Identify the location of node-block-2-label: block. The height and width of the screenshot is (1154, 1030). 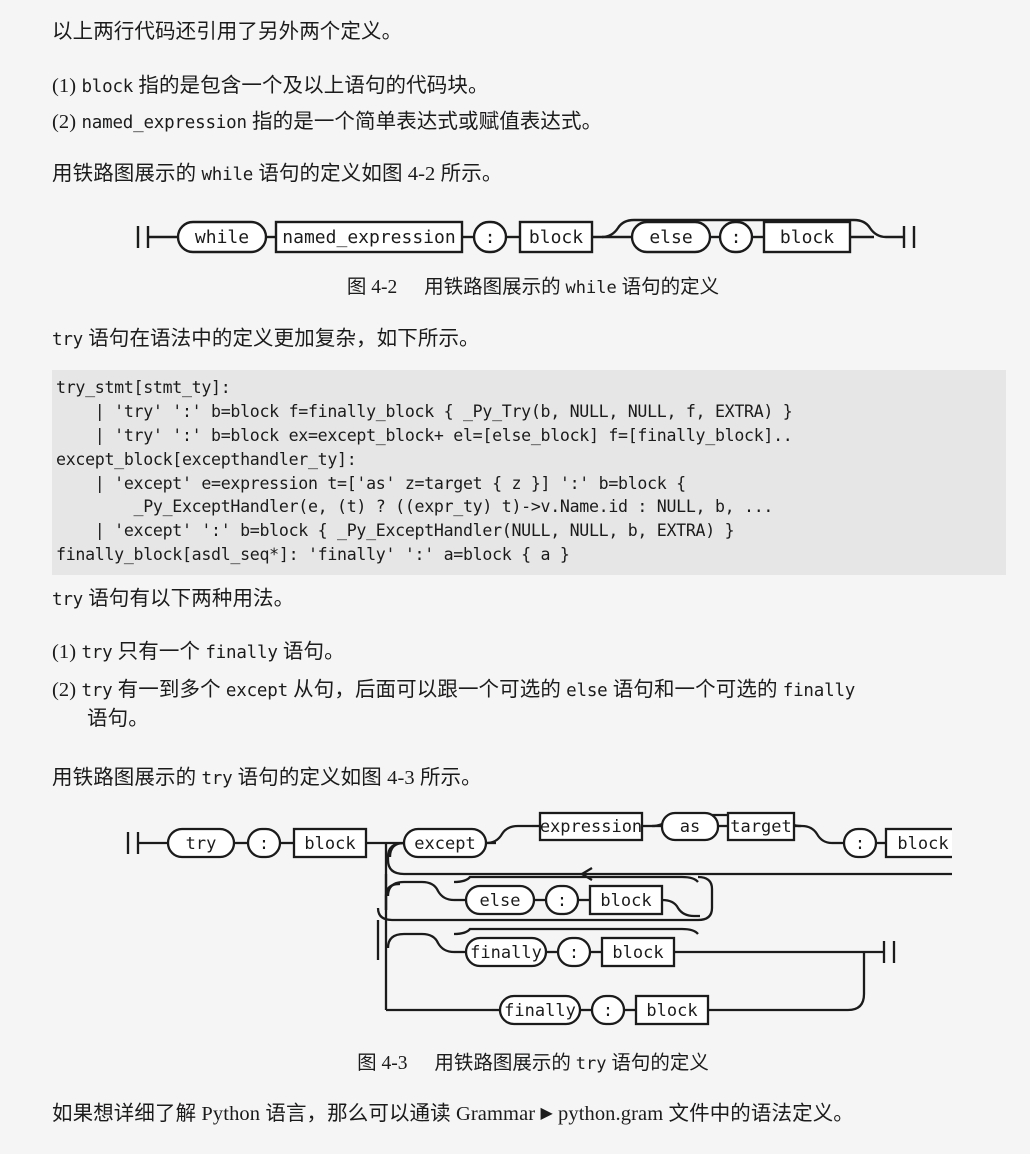
(807, 237).